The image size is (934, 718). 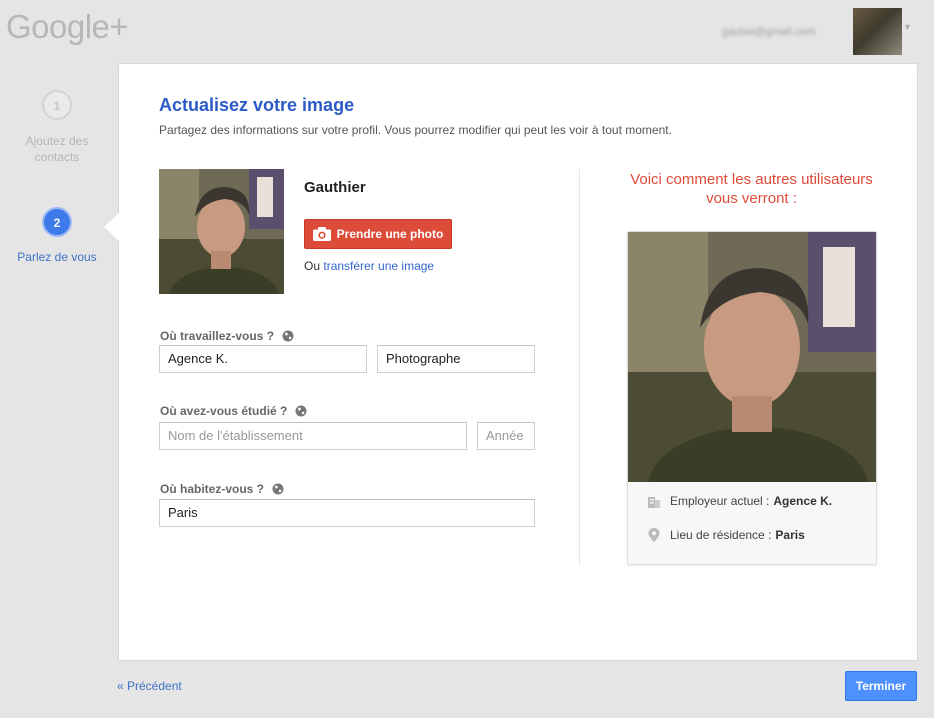 What do you see at coordinates (456, 359) in the screenshot?
I see `job-title-input: Photographe` at bounding box center [456, 359].